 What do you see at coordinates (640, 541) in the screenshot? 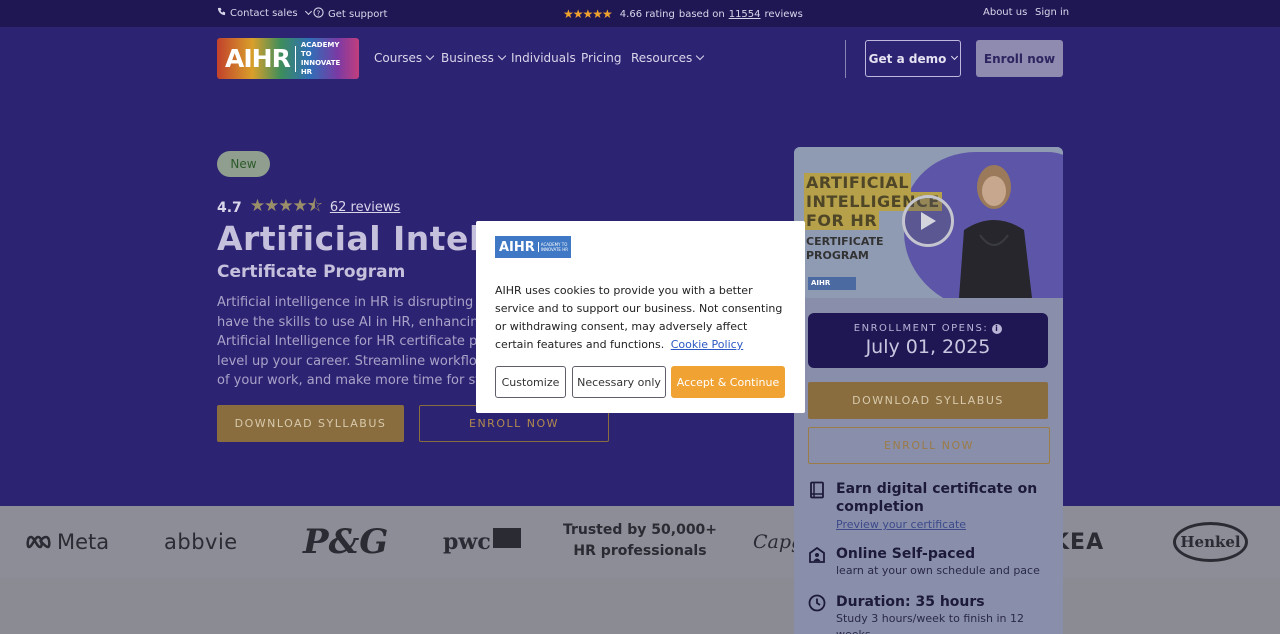
I see `trusted-by-text: Trusted by 50,000+ HR professionals` at bounding box center [640, 541].